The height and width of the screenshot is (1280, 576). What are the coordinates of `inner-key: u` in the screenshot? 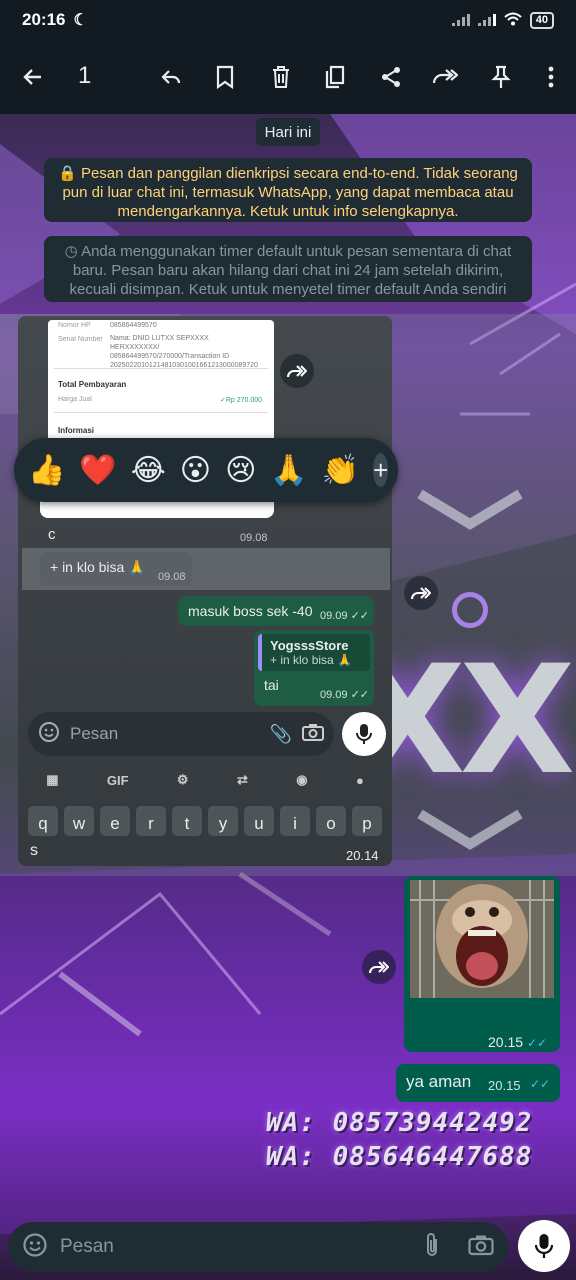 It's located at (259, 821).